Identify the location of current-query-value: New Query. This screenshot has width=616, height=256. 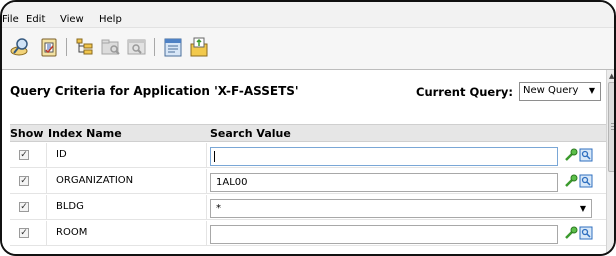
(551, 90).